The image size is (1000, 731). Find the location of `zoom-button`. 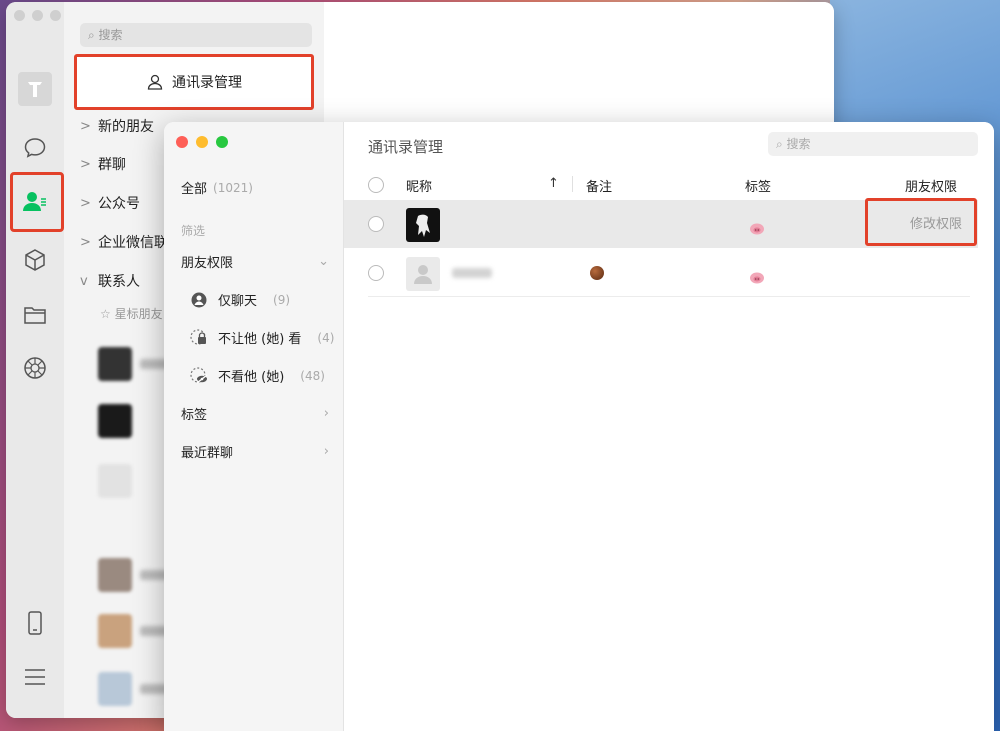

zoom-button is located at coordinates (222, 142).